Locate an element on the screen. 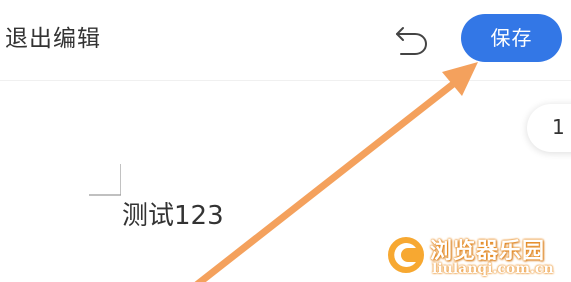  browser-paradise-logo-icon is located at coordinates (406, 255).